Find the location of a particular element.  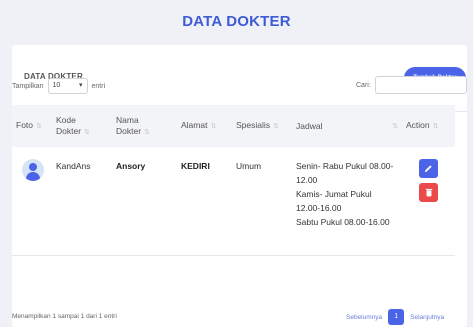

header-jadwal: Jadwal ⇅ is located at coordinates (347, 126).